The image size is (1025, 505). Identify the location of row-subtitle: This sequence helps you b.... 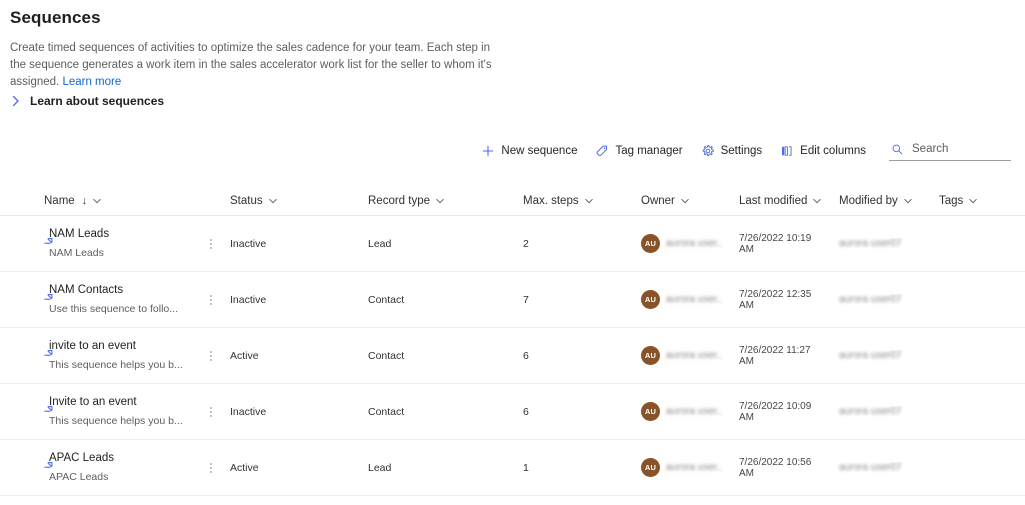
(116, 365).